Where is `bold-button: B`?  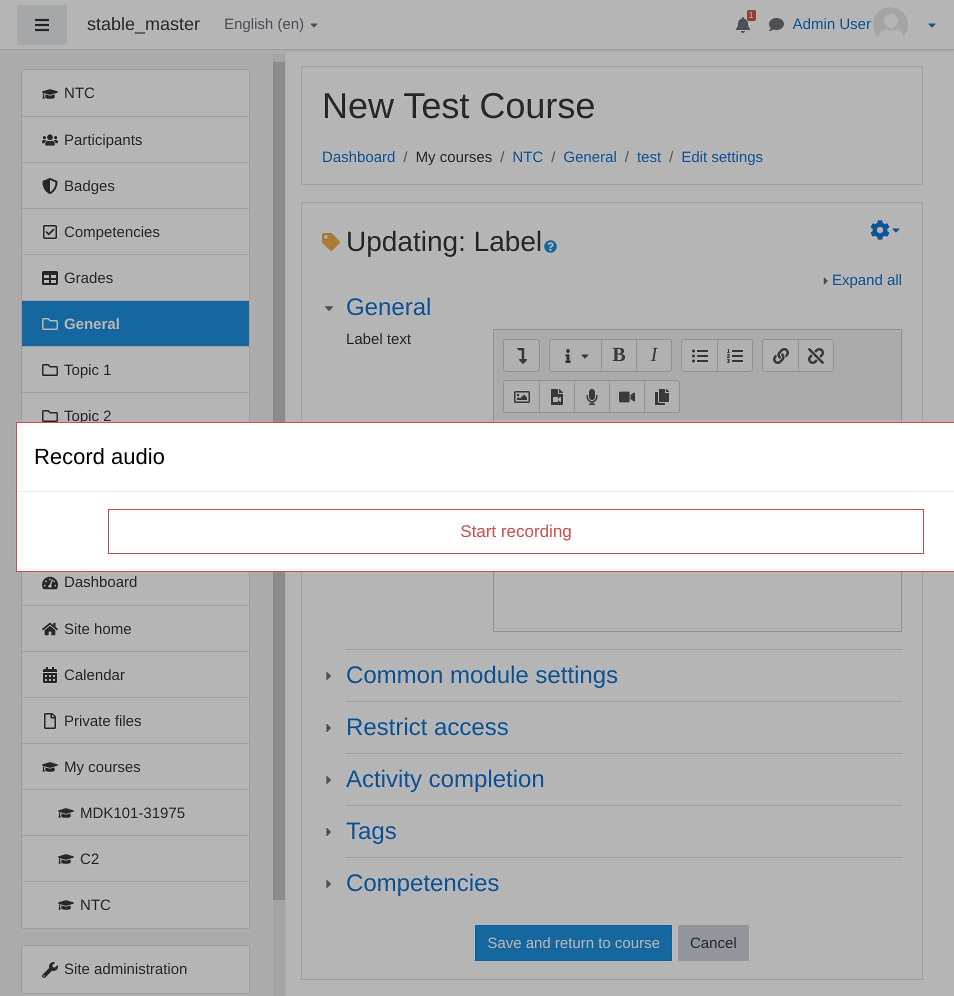
bold-button: B is located at coordinates (618, 355).